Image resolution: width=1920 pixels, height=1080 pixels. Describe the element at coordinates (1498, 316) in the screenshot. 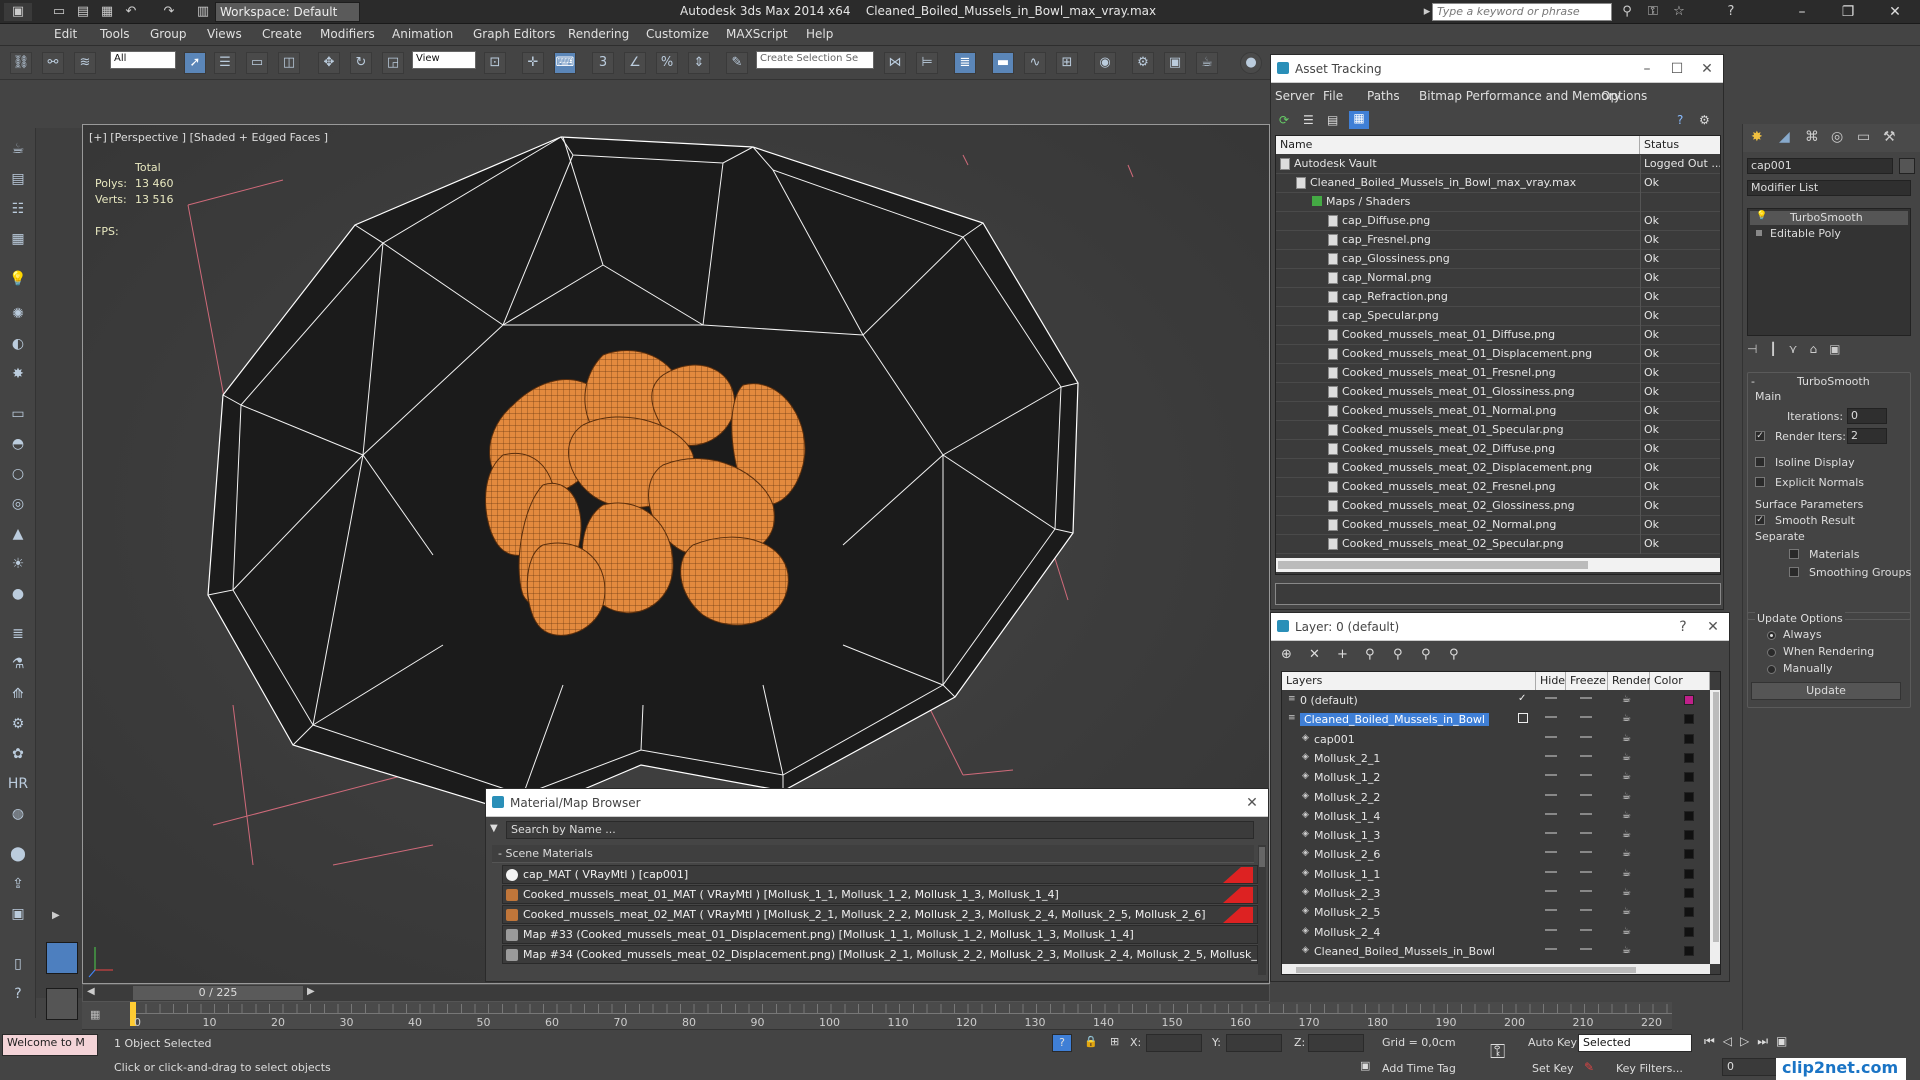

I see `asset-row: cap_Specular.png Ok` at that location.